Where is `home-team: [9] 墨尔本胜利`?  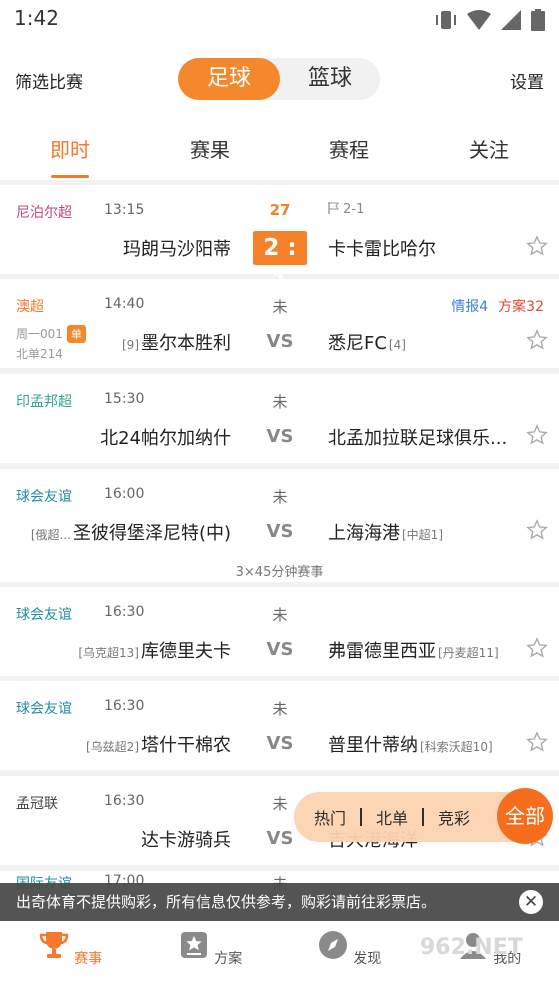
home-team: [9] 墨尔本胜利 is located at coordinates (175, 342).